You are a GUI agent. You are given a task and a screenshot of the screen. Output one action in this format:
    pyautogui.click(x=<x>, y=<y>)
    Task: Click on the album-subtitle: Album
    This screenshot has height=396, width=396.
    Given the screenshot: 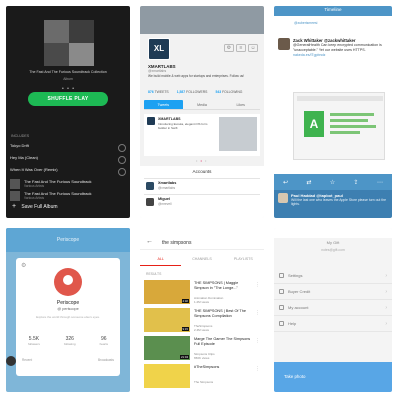 What is the action you would take?
    pyautogui.click(x=68, y=79)
    